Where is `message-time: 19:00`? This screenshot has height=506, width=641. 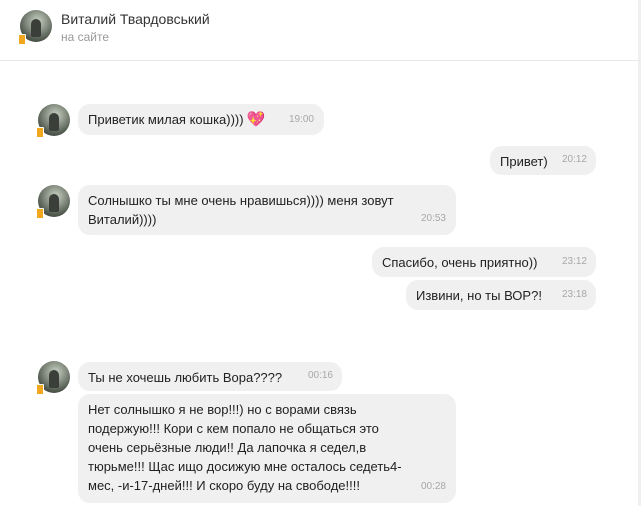 message-time: 19:00 is located at coordinates (301, 119).